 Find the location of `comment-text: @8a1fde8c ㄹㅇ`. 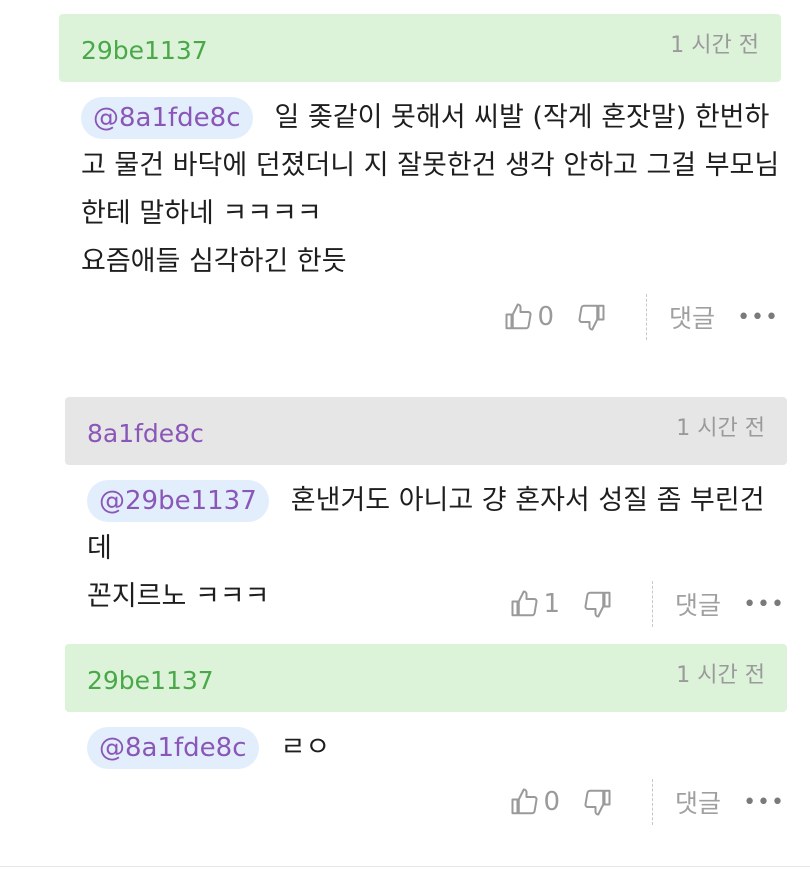

comment-text: @8a1fde8c ㄹㅇ is located at coordinates (437, 748).